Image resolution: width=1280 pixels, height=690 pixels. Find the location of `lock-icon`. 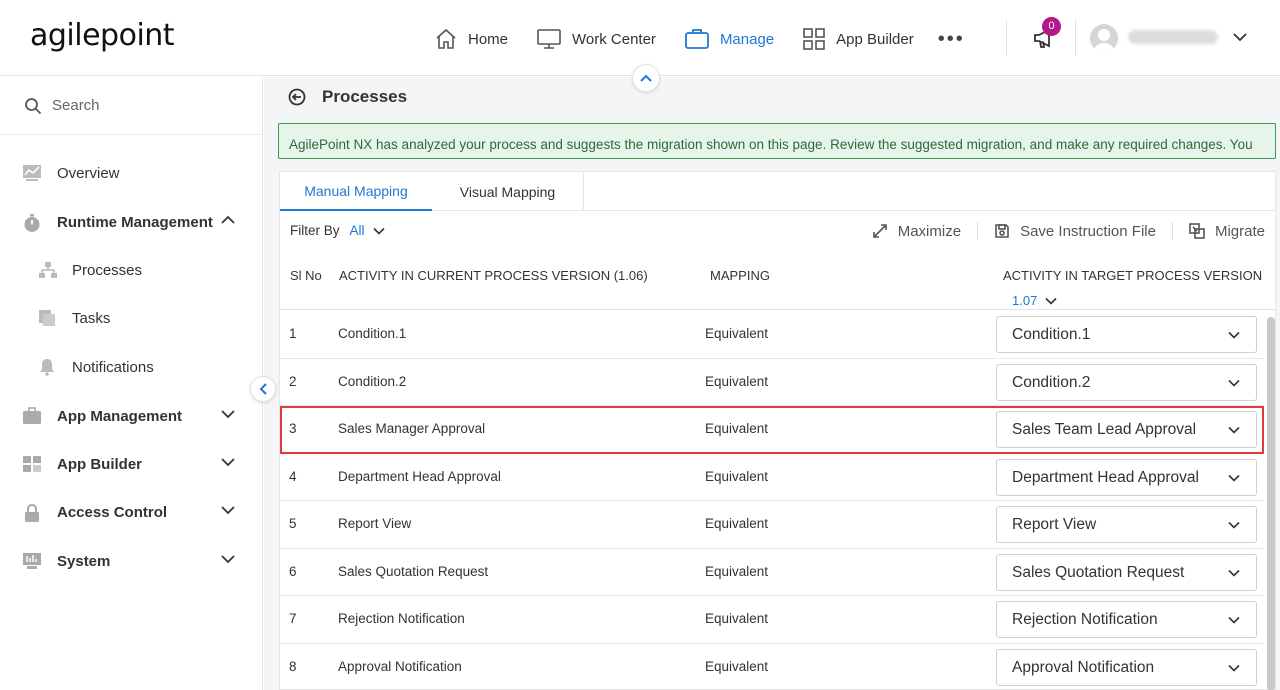

lock-icon is located at coordinates (32, 512).